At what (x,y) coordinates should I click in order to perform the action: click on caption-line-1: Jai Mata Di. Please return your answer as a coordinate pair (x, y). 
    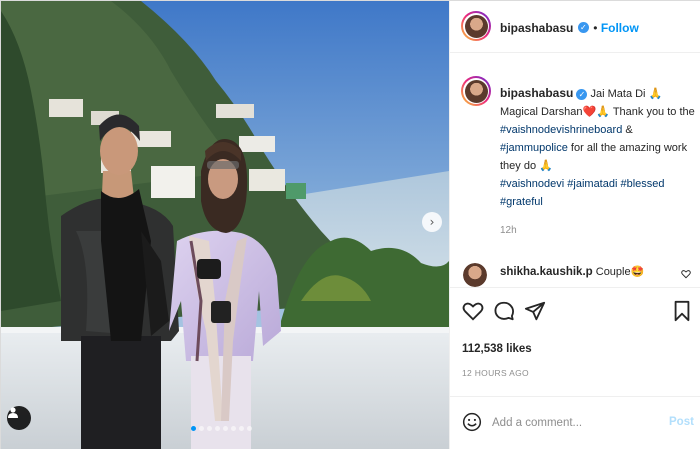
    Looking at the image, I should click on (618, 94).